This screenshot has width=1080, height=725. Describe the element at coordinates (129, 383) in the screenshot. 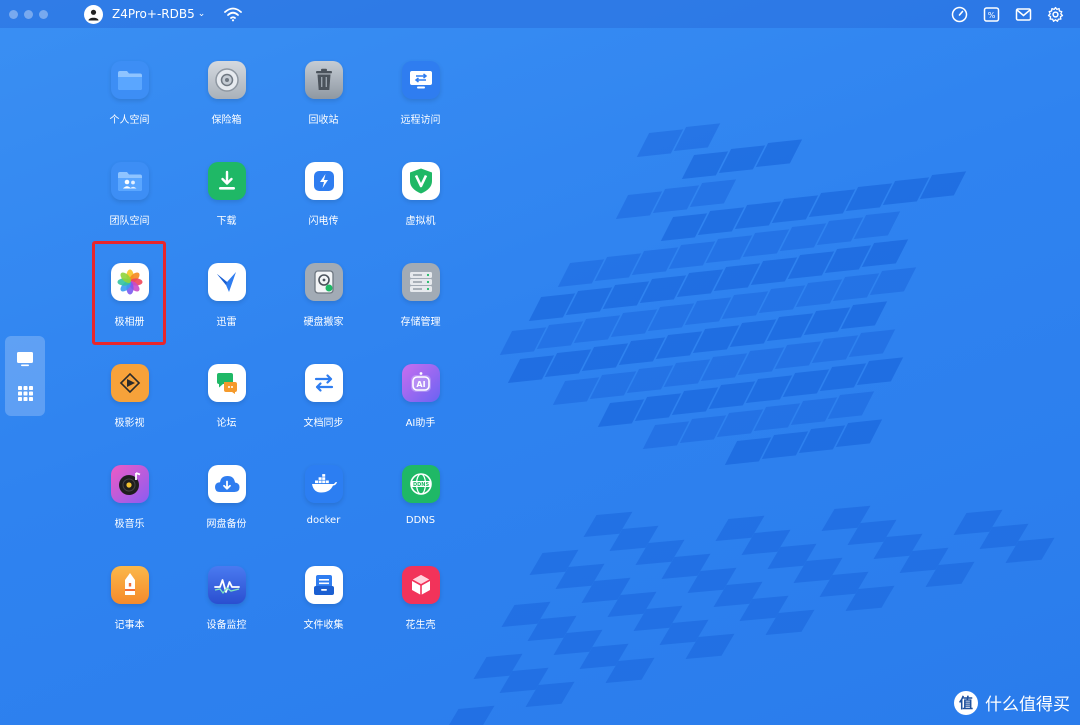

I see `video-icon` at that location.